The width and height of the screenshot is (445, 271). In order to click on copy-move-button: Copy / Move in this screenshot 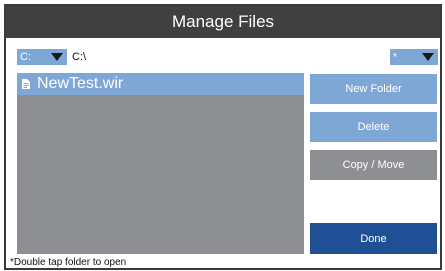, I will do `click(373, 165)`.